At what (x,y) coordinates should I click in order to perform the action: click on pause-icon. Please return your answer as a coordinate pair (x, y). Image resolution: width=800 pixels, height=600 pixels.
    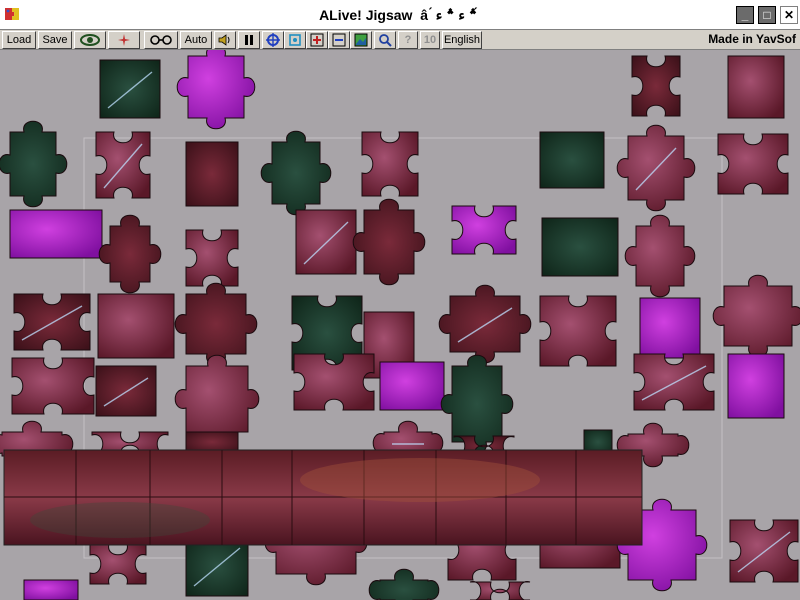
    Looking at the image, I should click on (249, 40).